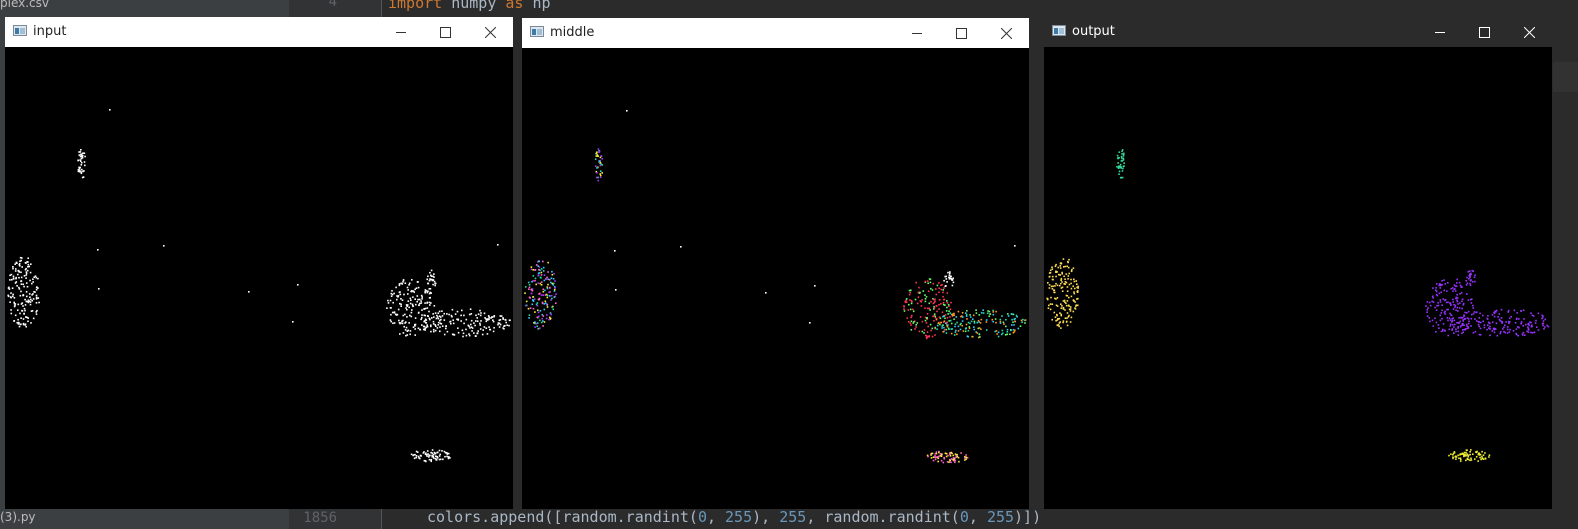  I want to click on window-titlebar: middle, so click(775, 33).